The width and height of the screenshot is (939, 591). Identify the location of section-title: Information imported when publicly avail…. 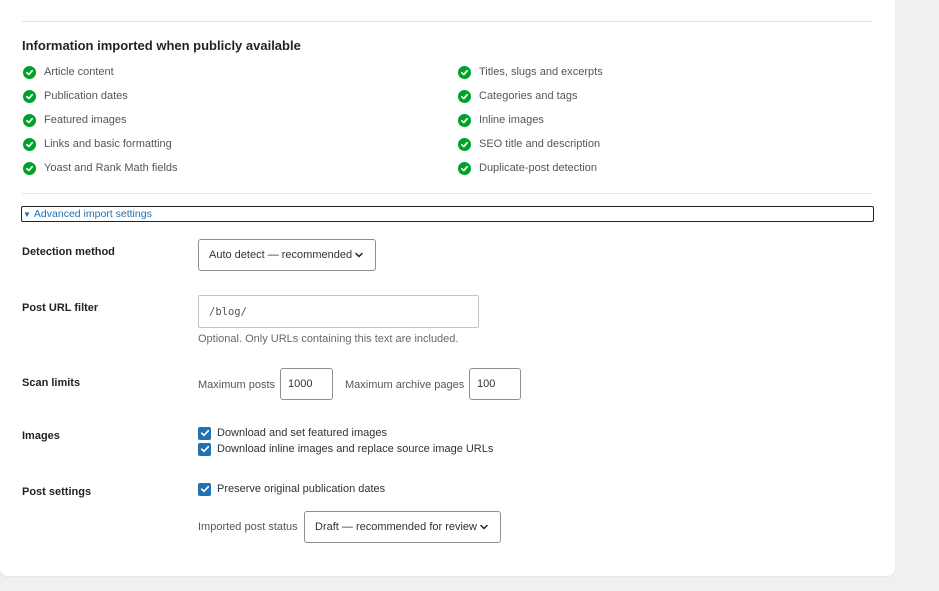
(161, 45).